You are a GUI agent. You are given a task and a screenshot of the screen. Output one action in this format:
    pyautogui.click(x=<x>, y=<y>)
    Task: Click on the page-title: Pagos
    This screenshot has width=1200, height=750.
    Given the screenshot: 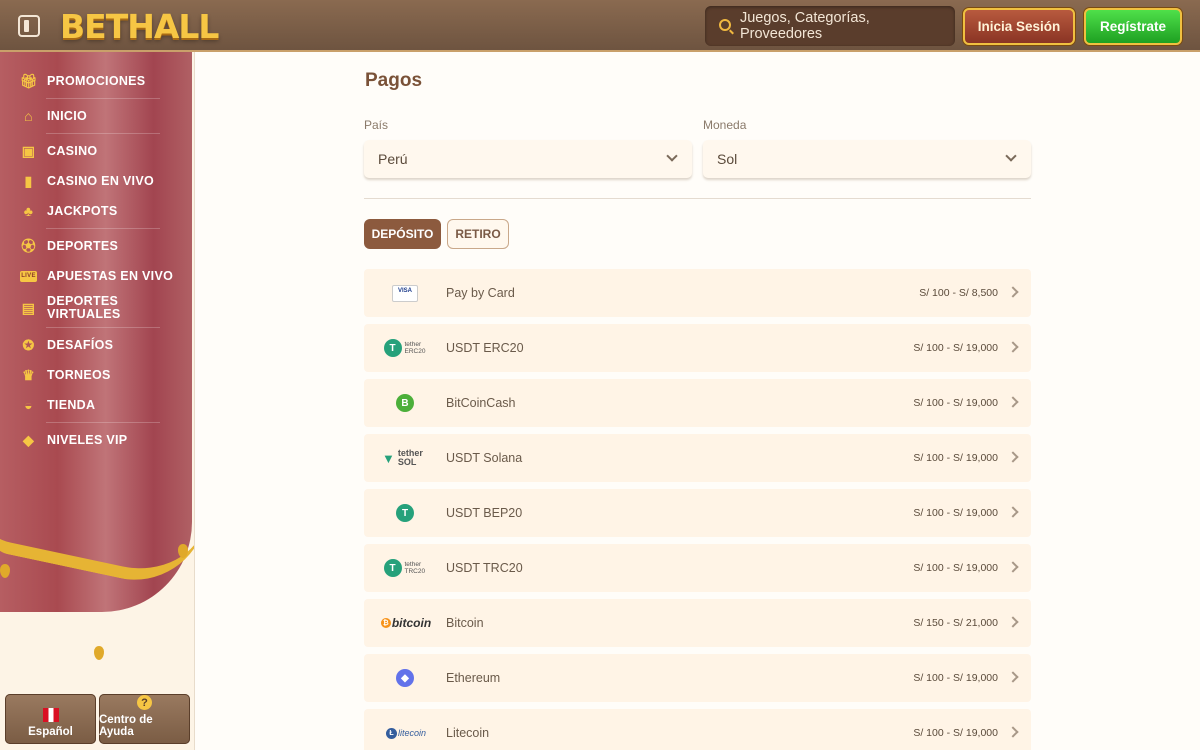 What is the action you would take?
    pyautogui.click(x=394, y=80)
    